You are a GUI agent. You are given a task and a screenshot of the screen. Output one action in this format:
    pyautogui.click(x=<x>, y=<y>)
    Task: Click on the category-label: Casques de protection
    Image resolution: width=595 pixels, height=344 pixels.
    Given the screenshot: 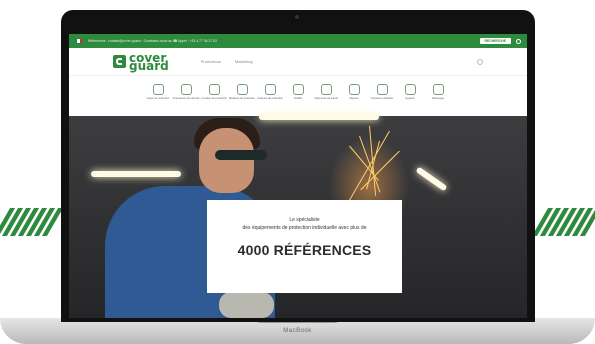 What is the action you would take?
    pyautogui.click(x=270, y=98)
    